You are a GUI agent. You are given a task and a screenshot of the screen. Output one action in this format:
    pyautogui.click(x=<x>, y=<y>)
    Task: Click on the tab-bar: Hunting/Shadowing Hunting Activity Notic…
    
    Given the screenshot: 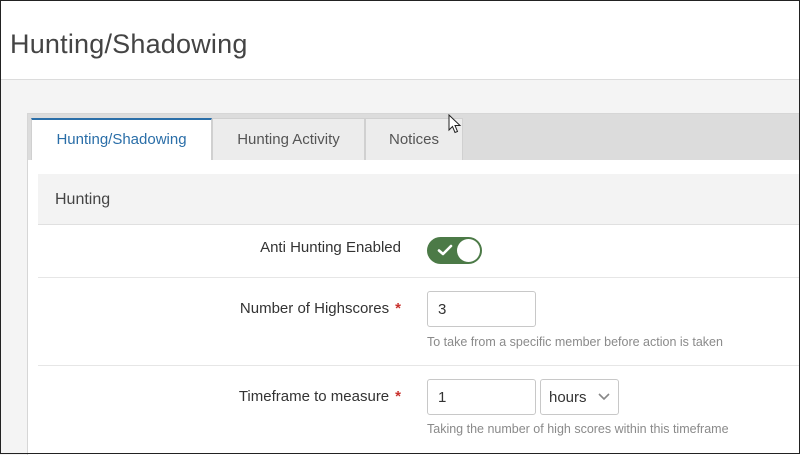 What is the action you would take?
    pyautogui.click(x=414, y=137)
    